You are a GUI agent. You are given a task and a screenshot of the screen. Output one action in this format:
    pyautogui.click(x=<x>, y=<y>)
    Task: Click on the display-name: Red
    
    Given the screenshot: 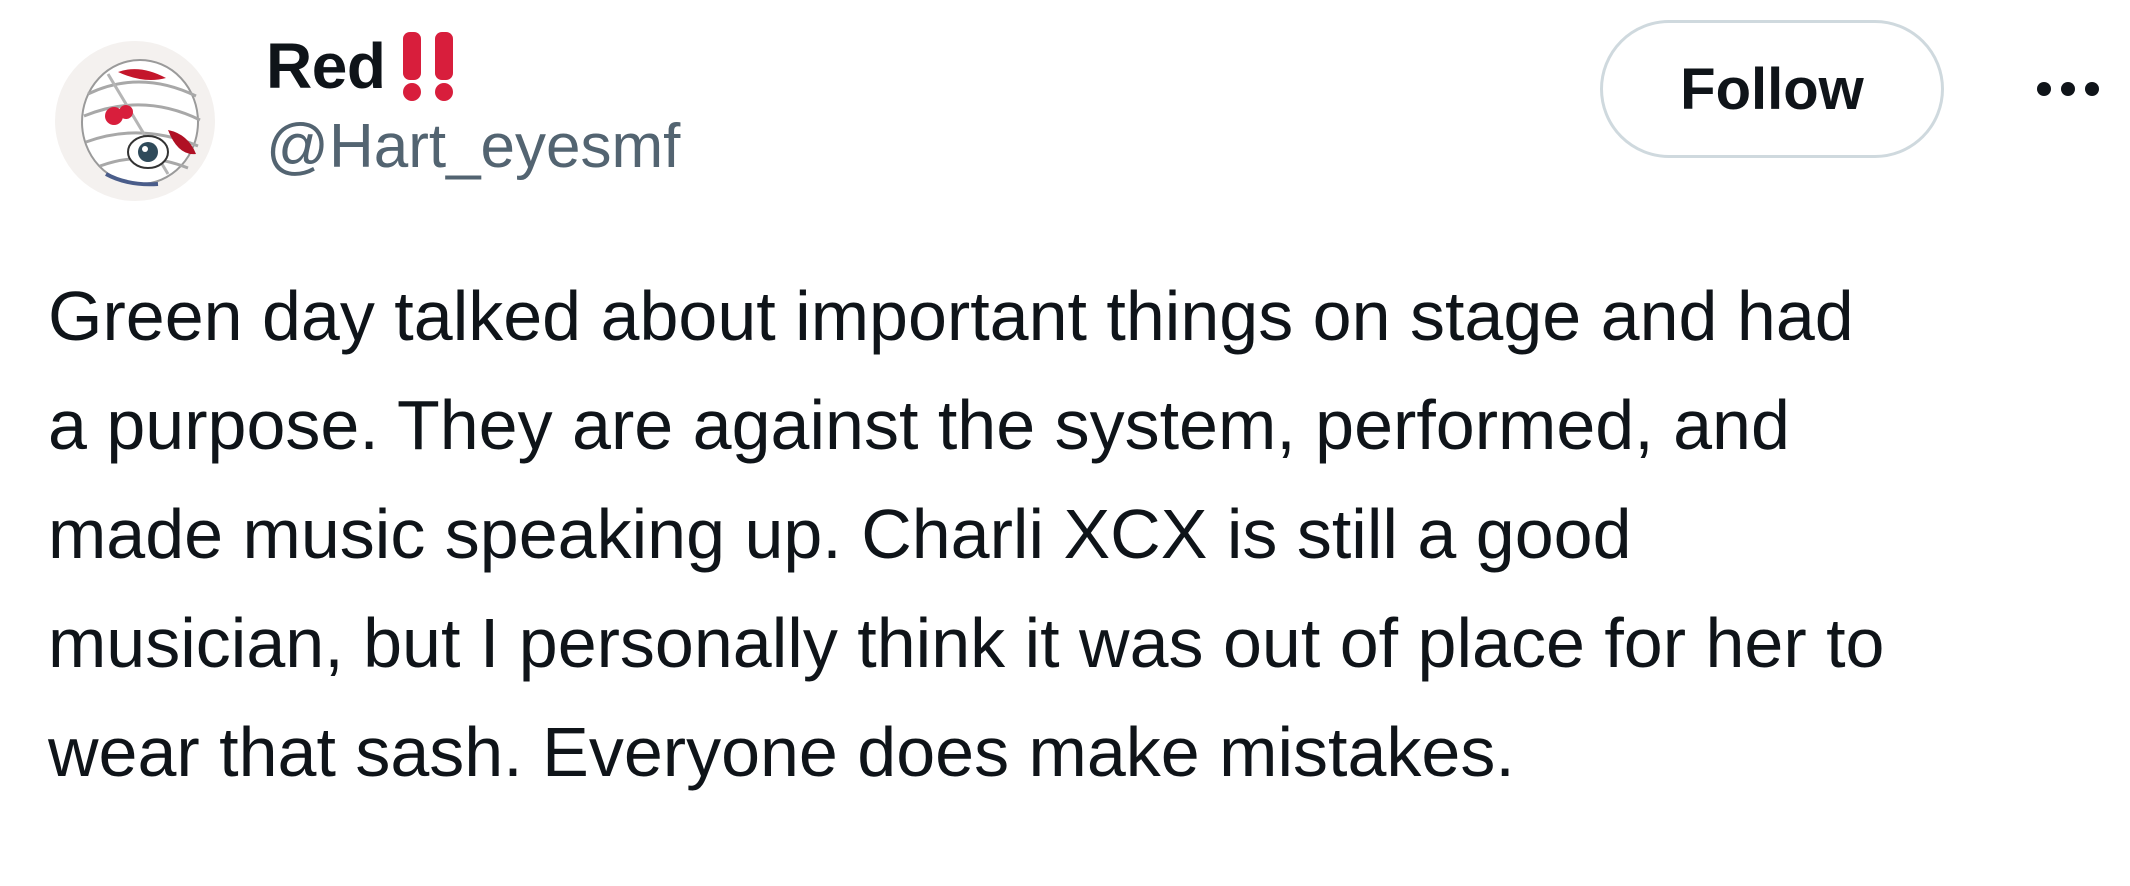 What is the action you would take?
    pyautogui.click(x=326, y=66)
    